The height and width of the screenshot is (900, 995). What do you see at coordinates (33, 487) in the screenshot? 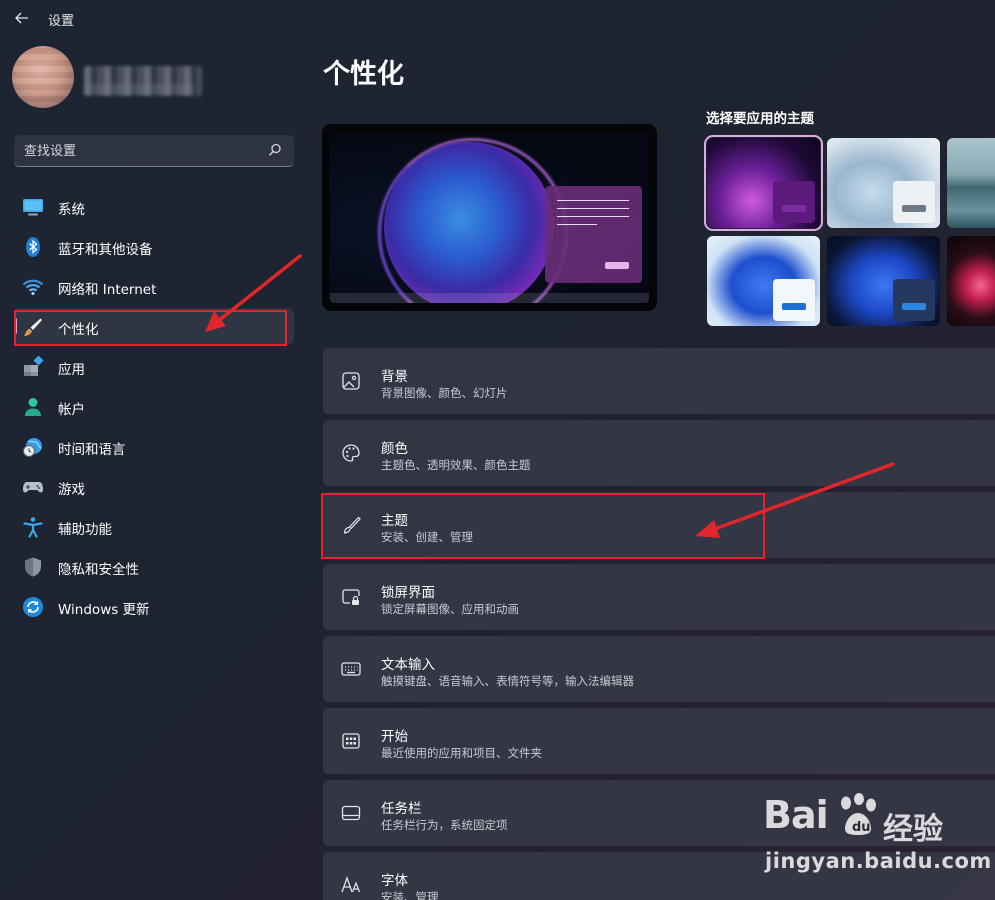
I see `gamepad-icon` at bounding box center [33, 487].